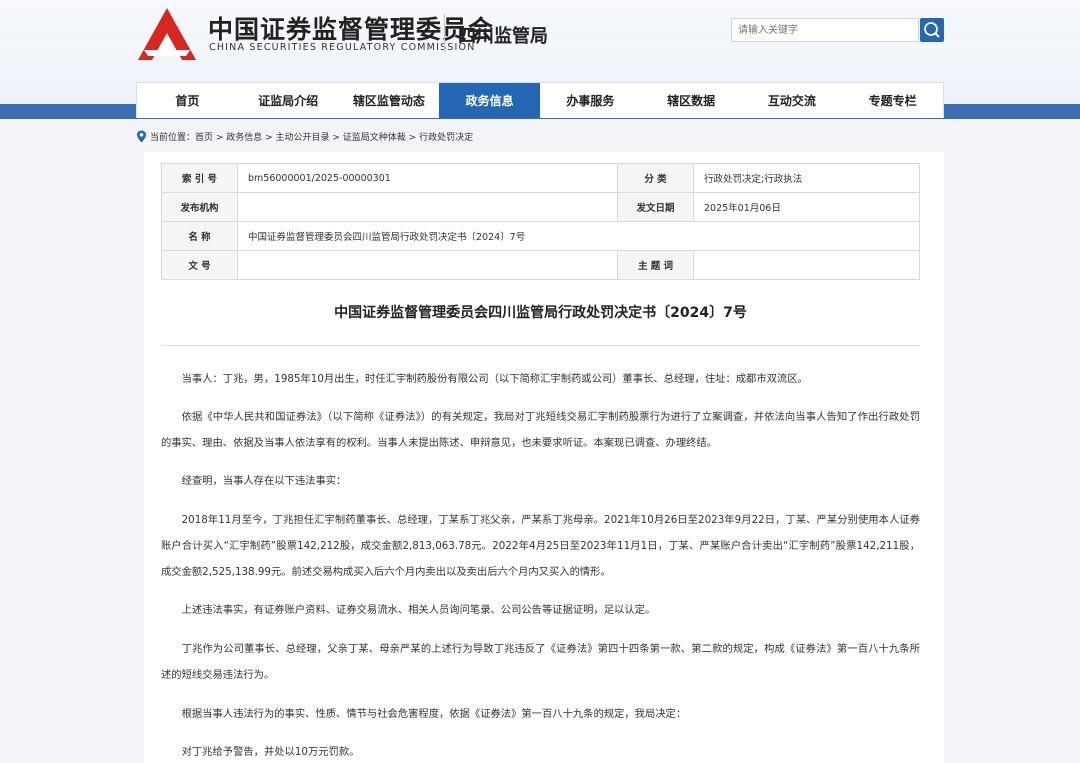 The width and height of the screenshot is (1080, 763). What do you see at coordinates (288, 100) in the screenshot?
I see `nav-item-bureau-intro: 证监局介绍` at bounding box center [288, 100].